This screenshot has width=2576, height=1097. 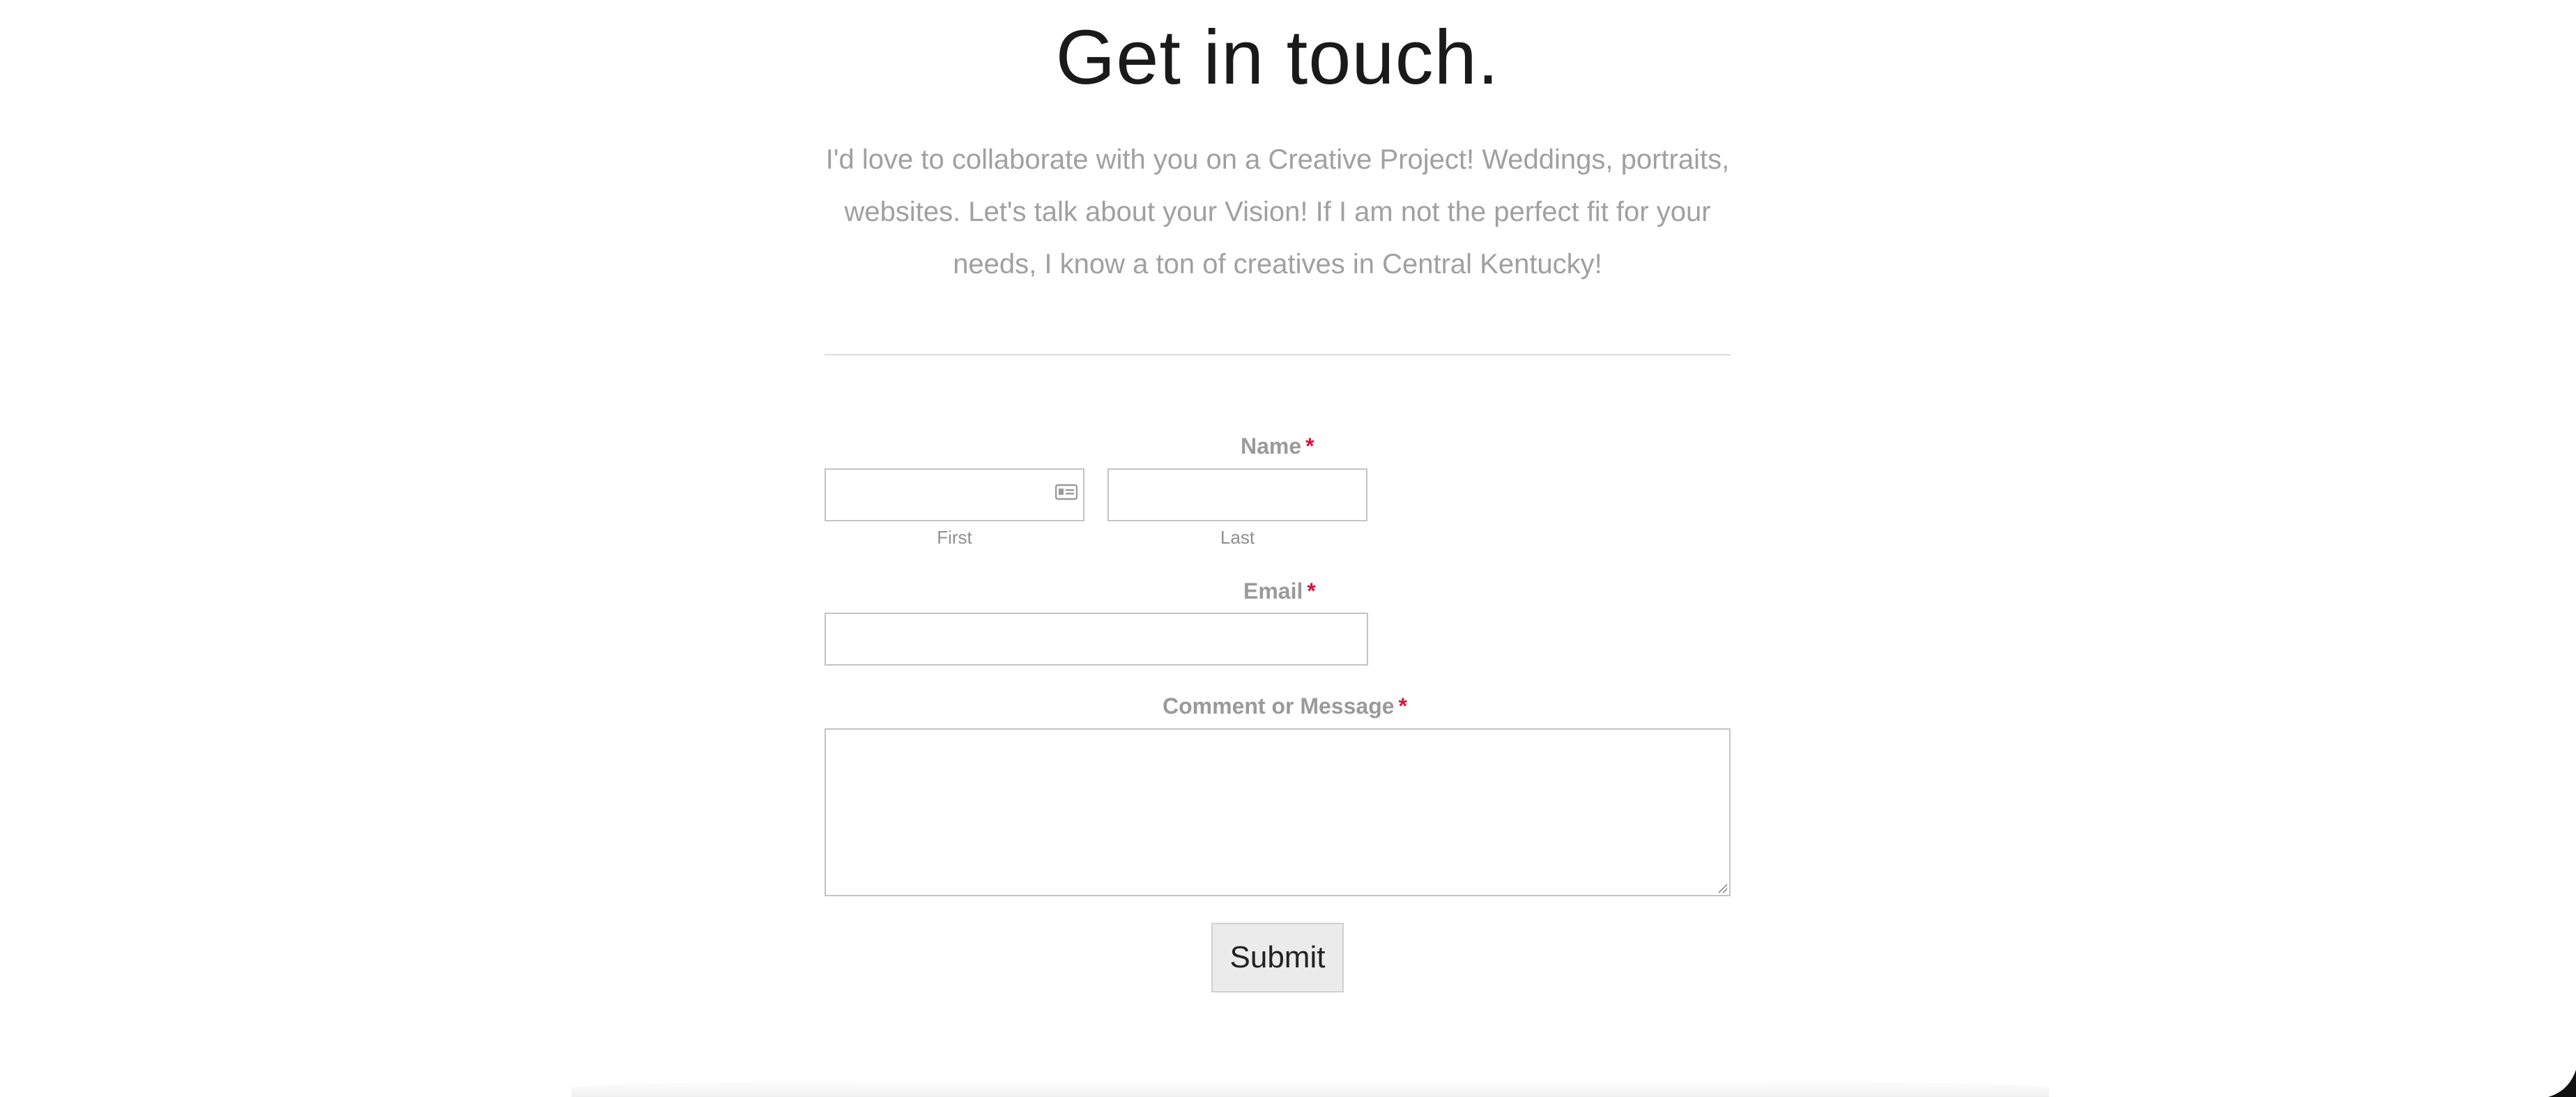 What do you see at coordinates (1278, 812) in the screenshot?
I see `message-textarea` at bounding box center [1278, 812].